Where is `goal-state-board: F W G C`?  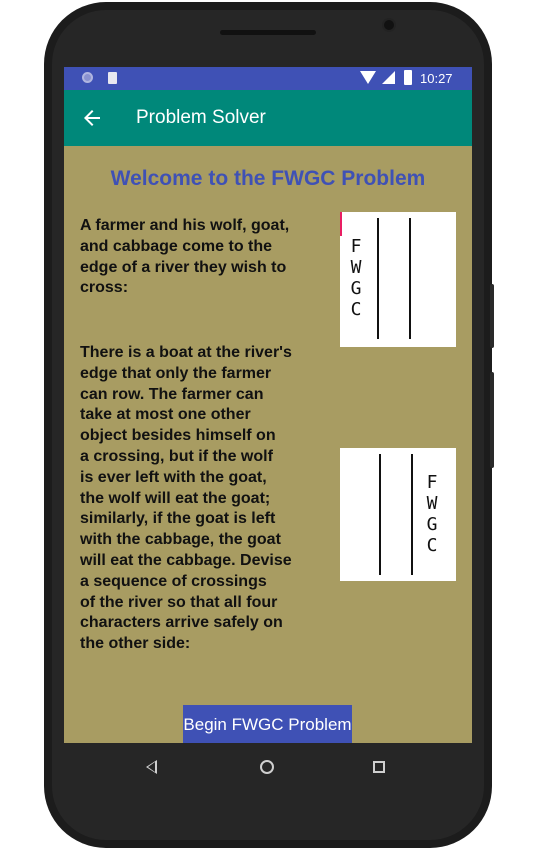 goal-state-board: F W G C is located at coordinates (398, 514).